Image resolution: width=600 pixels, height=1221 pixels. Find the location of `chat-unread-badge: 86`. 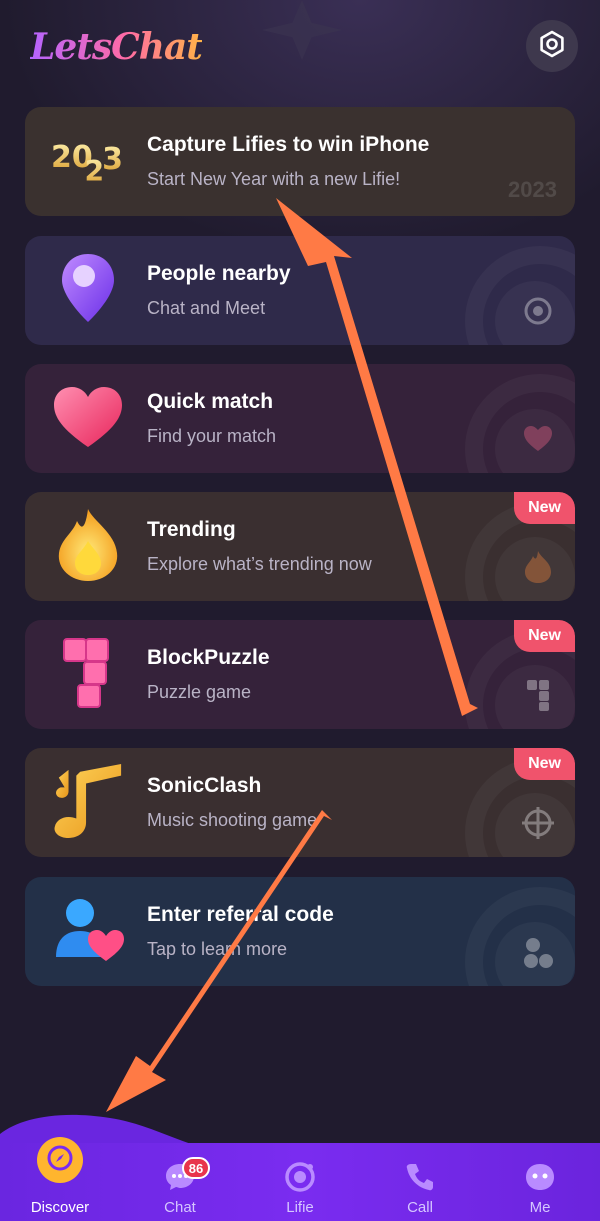

chat-unread-badge: 86 is located at coordinates (196, 1168).